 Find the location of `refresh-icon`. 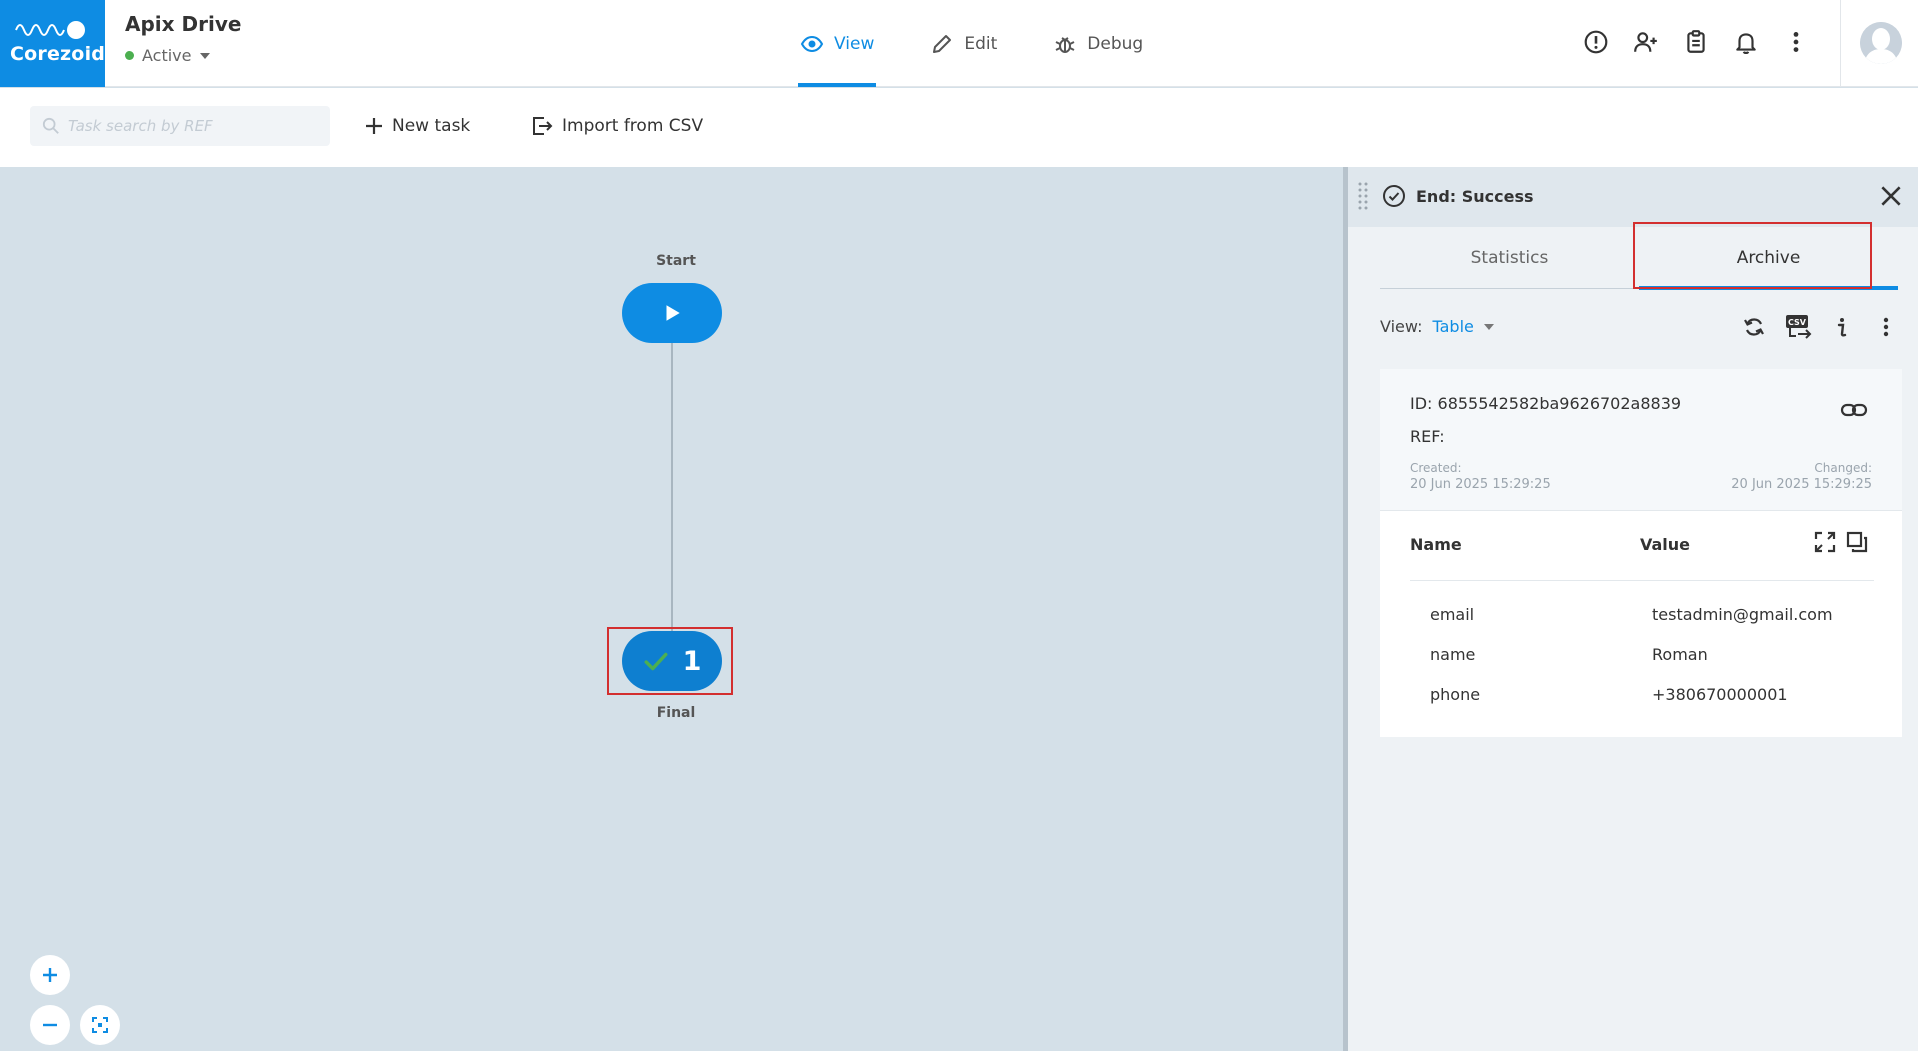

refresh-icon is located at coordinates (1754, 327).